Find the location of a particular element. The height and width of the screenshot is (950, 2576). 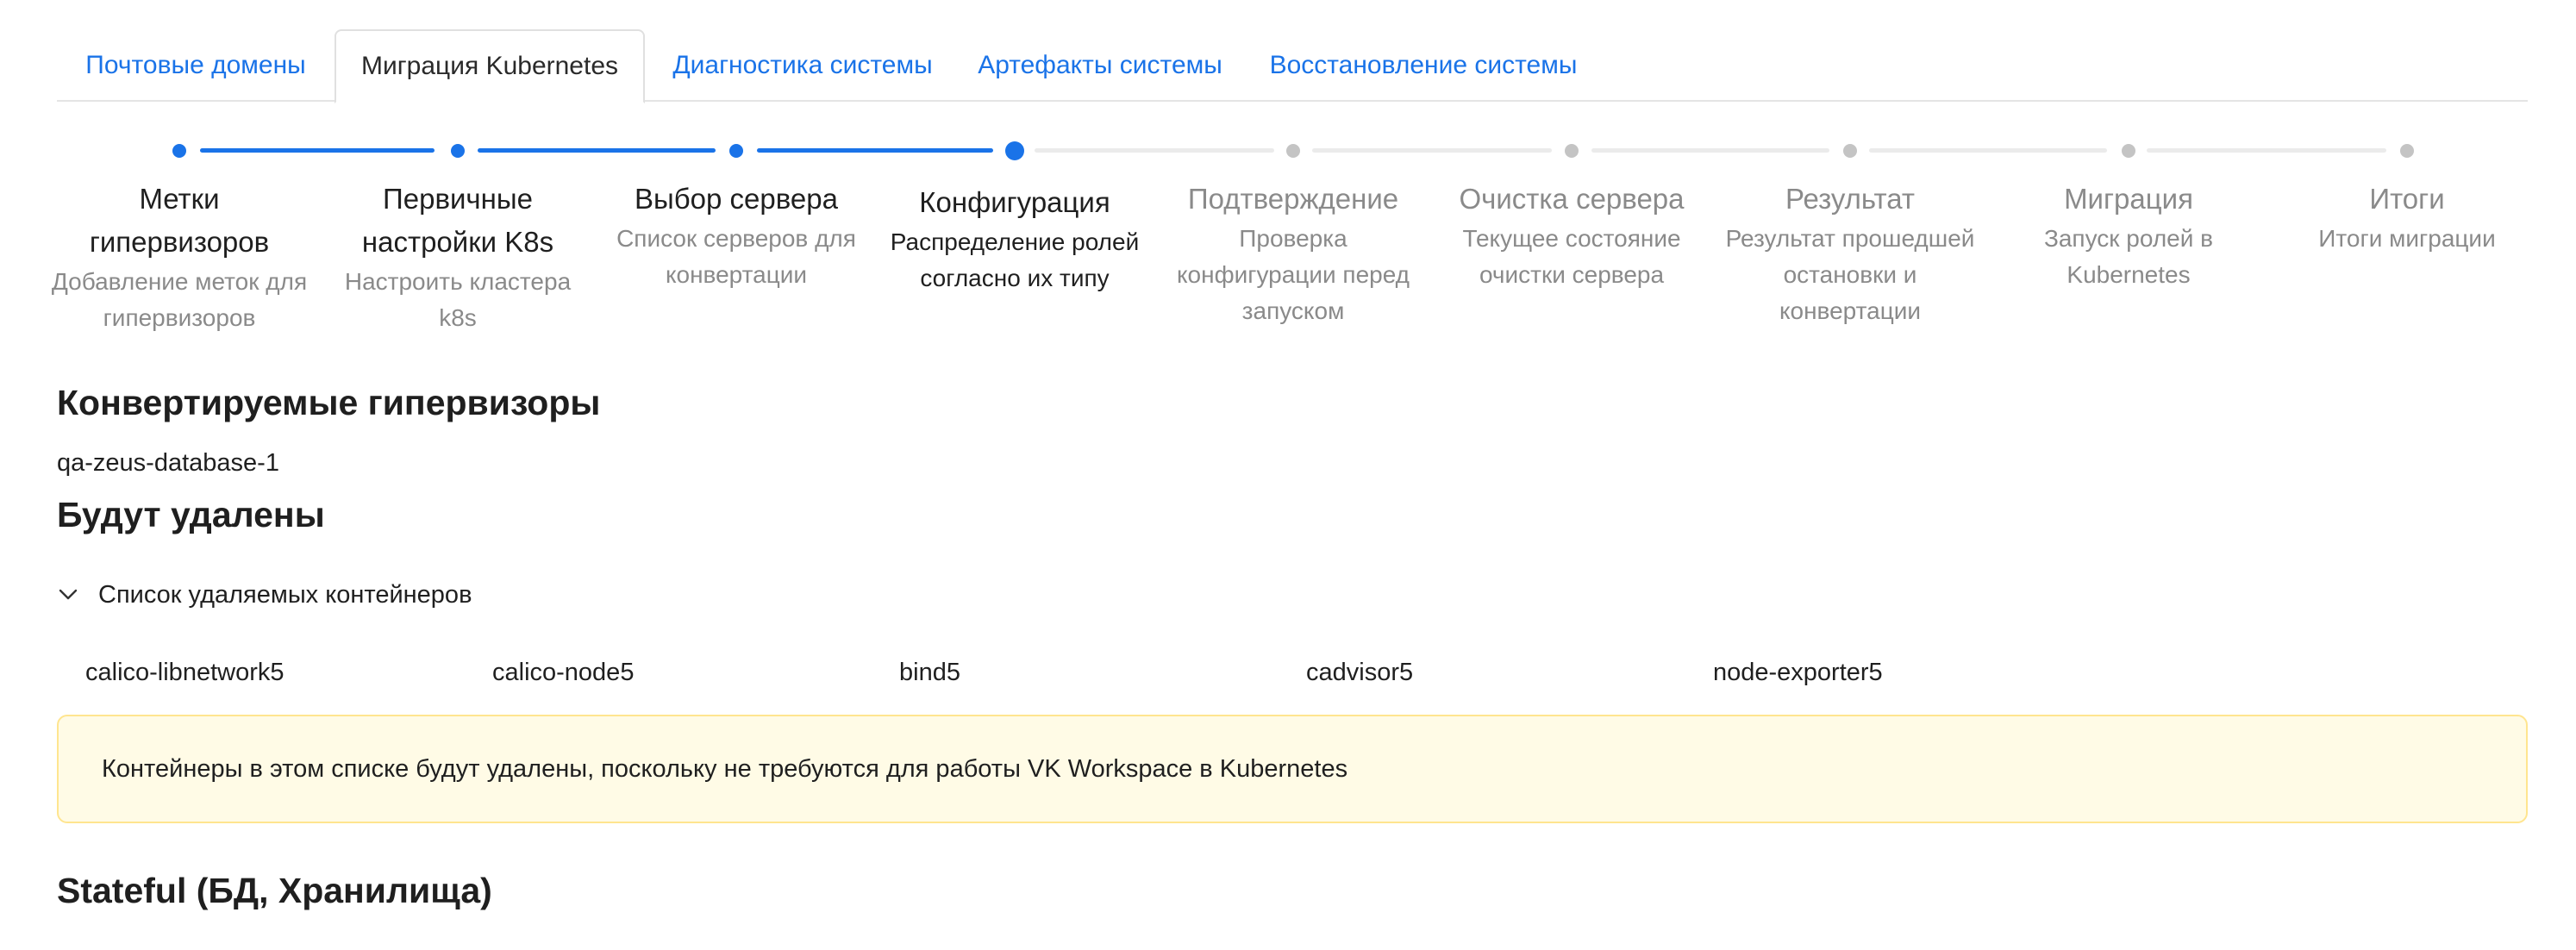

tab-system-restore: Восстановление системы is located at coordinates (1423, 65).